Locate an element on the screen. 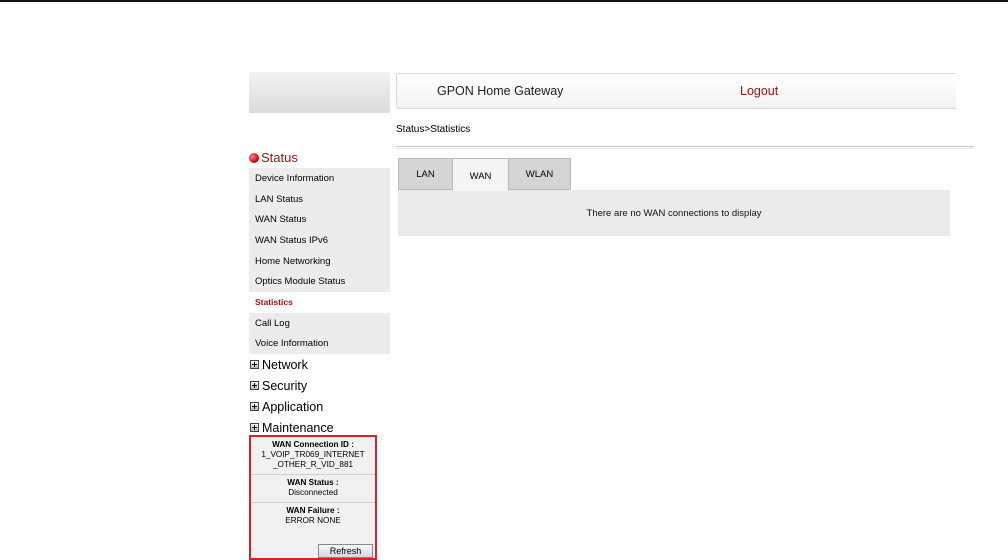 This screenshot has width=1008, height=560. sidebar-item-statistics: Statistics is located at coordinates (319, 302).